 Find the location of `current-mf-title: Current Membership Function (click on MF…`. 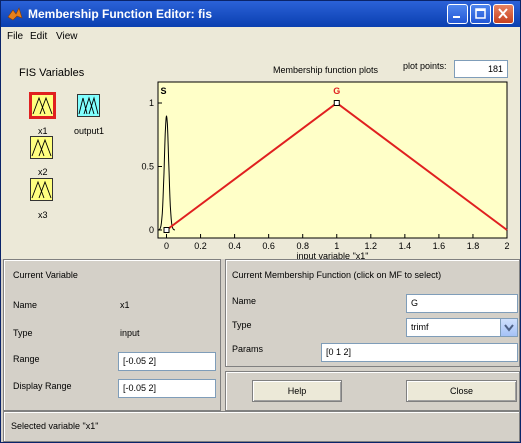

current-mf-title: Current Membership Function (click on MF… is located at coordinates (337, 275).